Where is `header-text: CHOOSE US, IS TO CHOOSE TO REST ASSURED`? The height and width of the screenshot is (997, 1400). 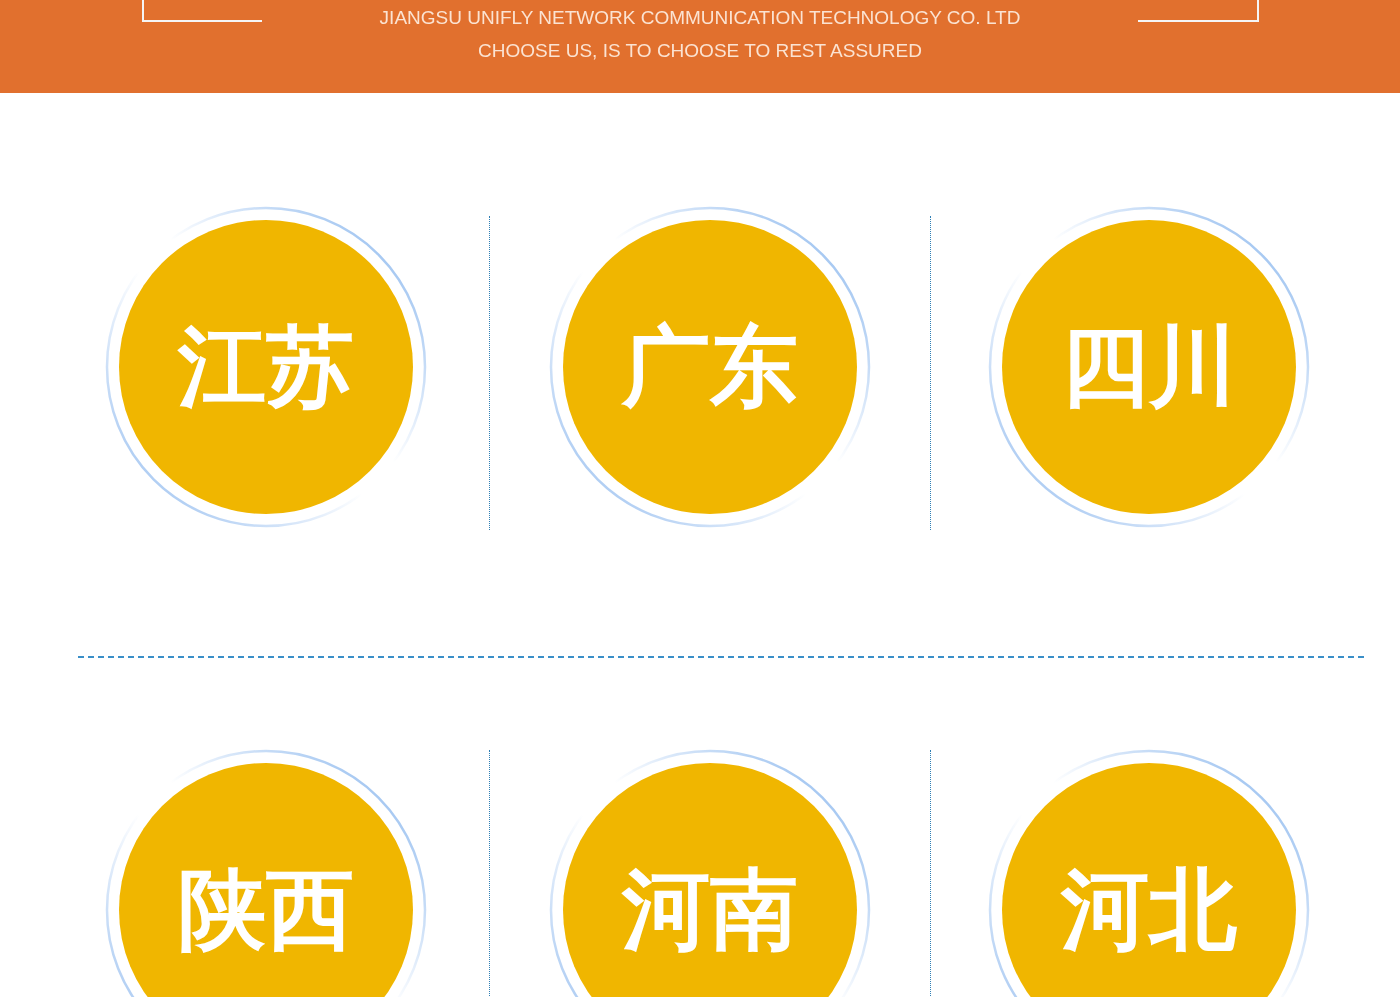
header-text: CHOOSE US, IS TO CHOOSE TO REST ASSURED is located at coordinates (700, 51).